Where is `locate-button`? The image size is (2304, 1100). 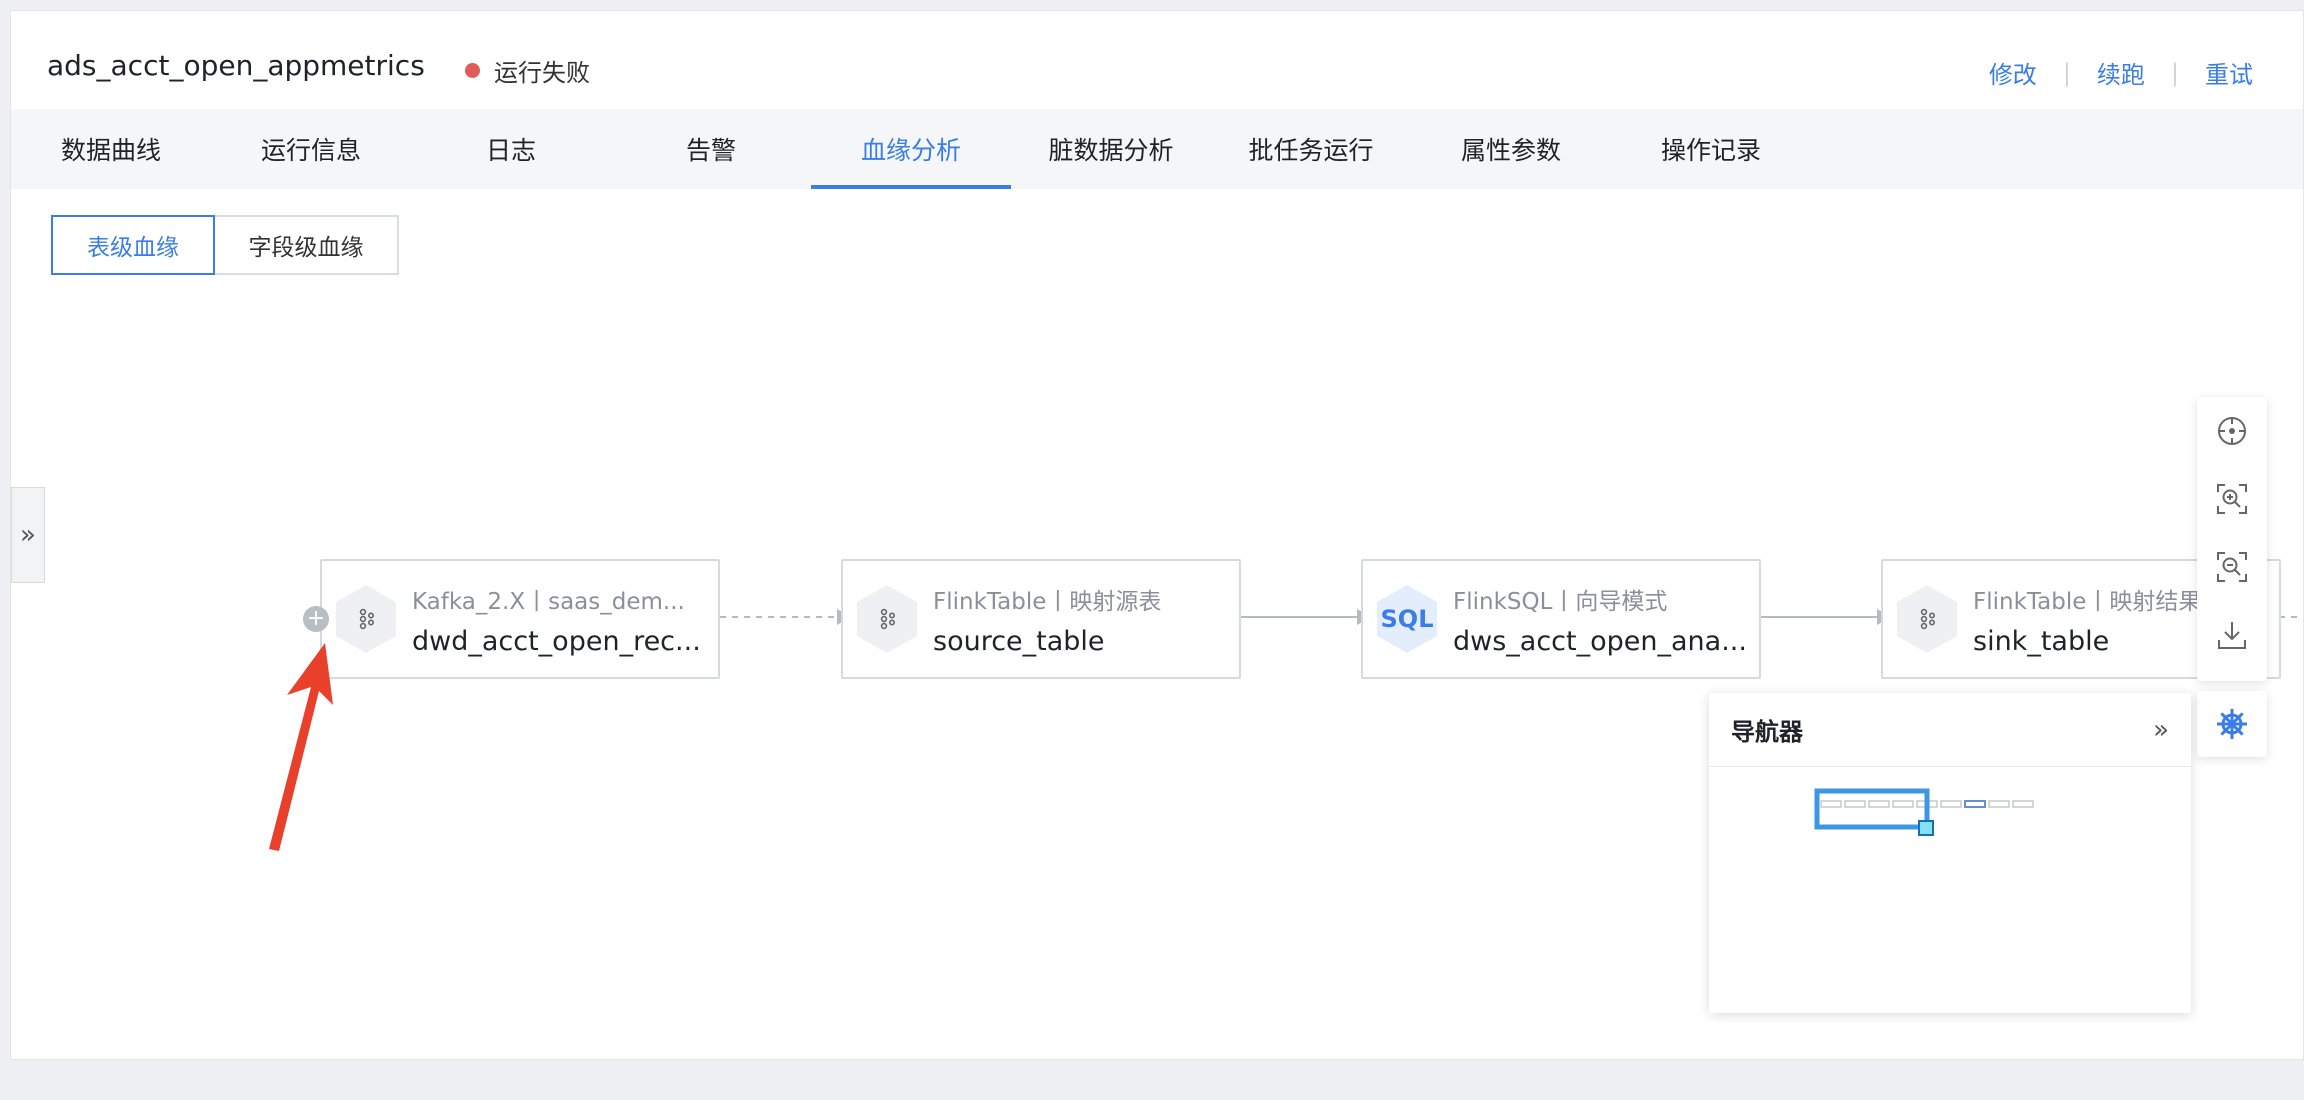
locate-button is located at coordinates (2232, 431).